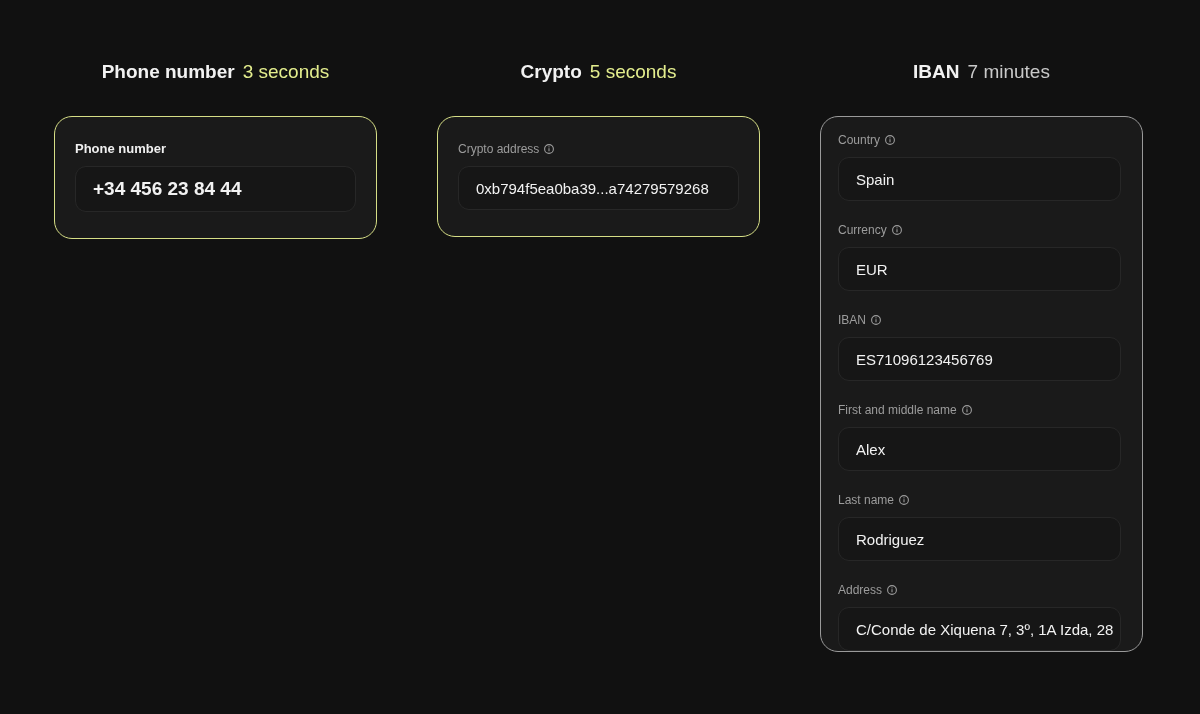  Describe the element at coordinates (1008, 72) in the screenshot. I see `time-estimate: 7 minutes` at that location.